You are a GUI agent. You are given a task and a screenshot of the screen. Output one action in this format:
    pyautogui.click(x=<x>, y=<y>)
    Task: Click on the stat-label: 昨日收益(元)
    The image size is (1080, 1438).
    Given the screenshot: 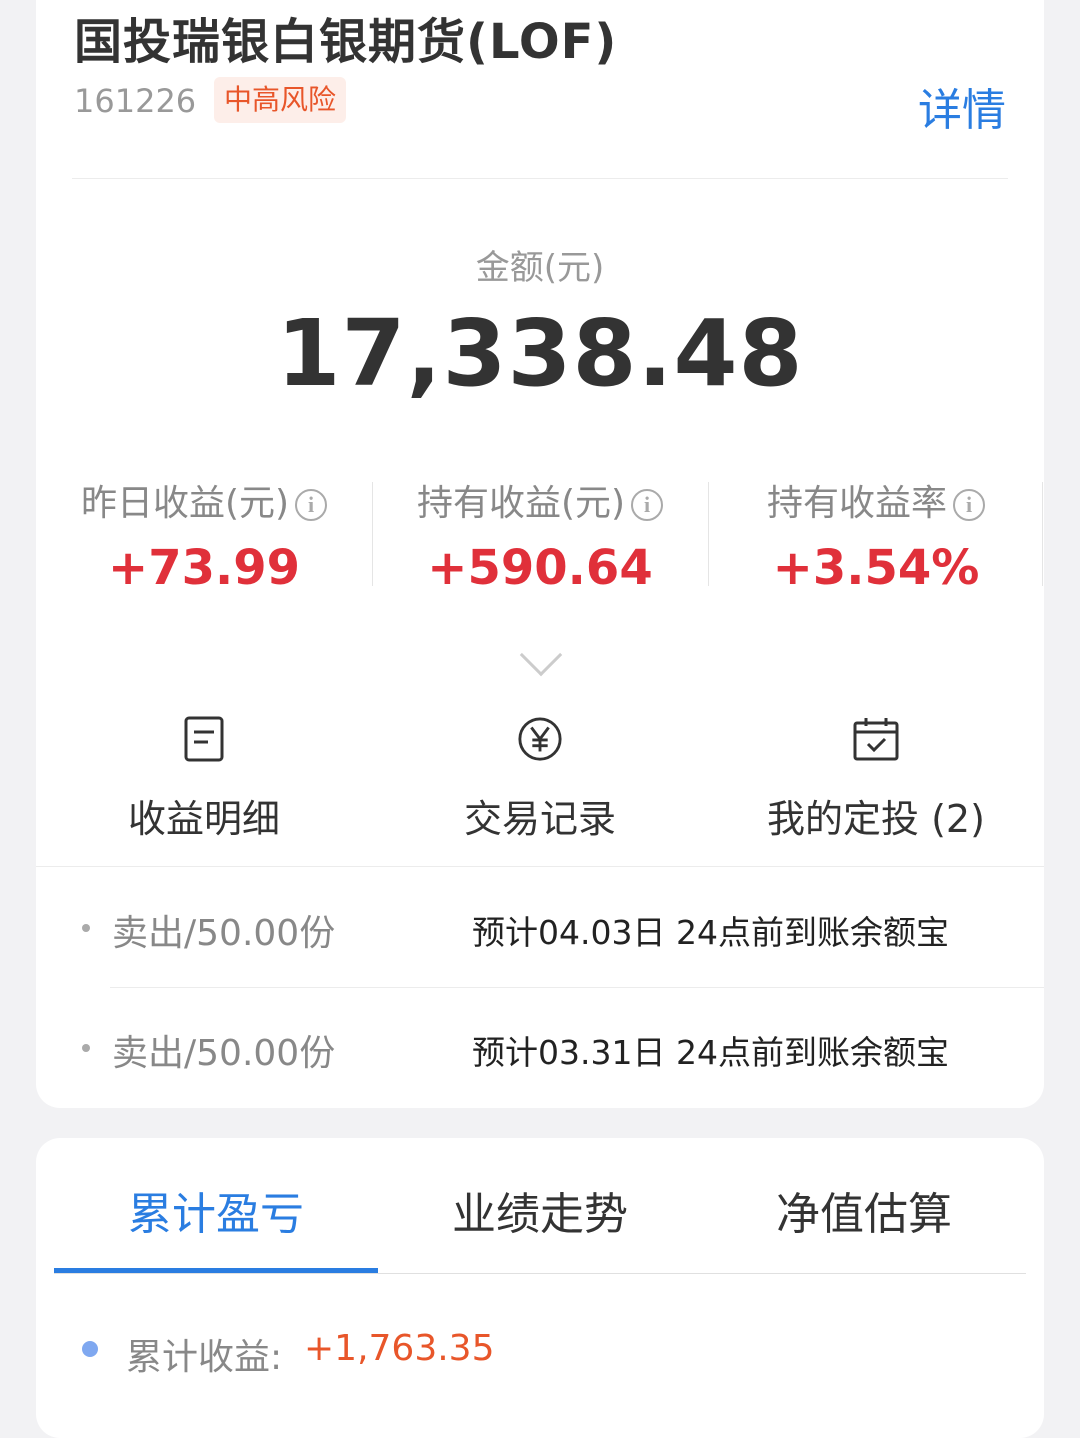 What is the action you would take?
    pyautogui.click(x=185, y=503)
    